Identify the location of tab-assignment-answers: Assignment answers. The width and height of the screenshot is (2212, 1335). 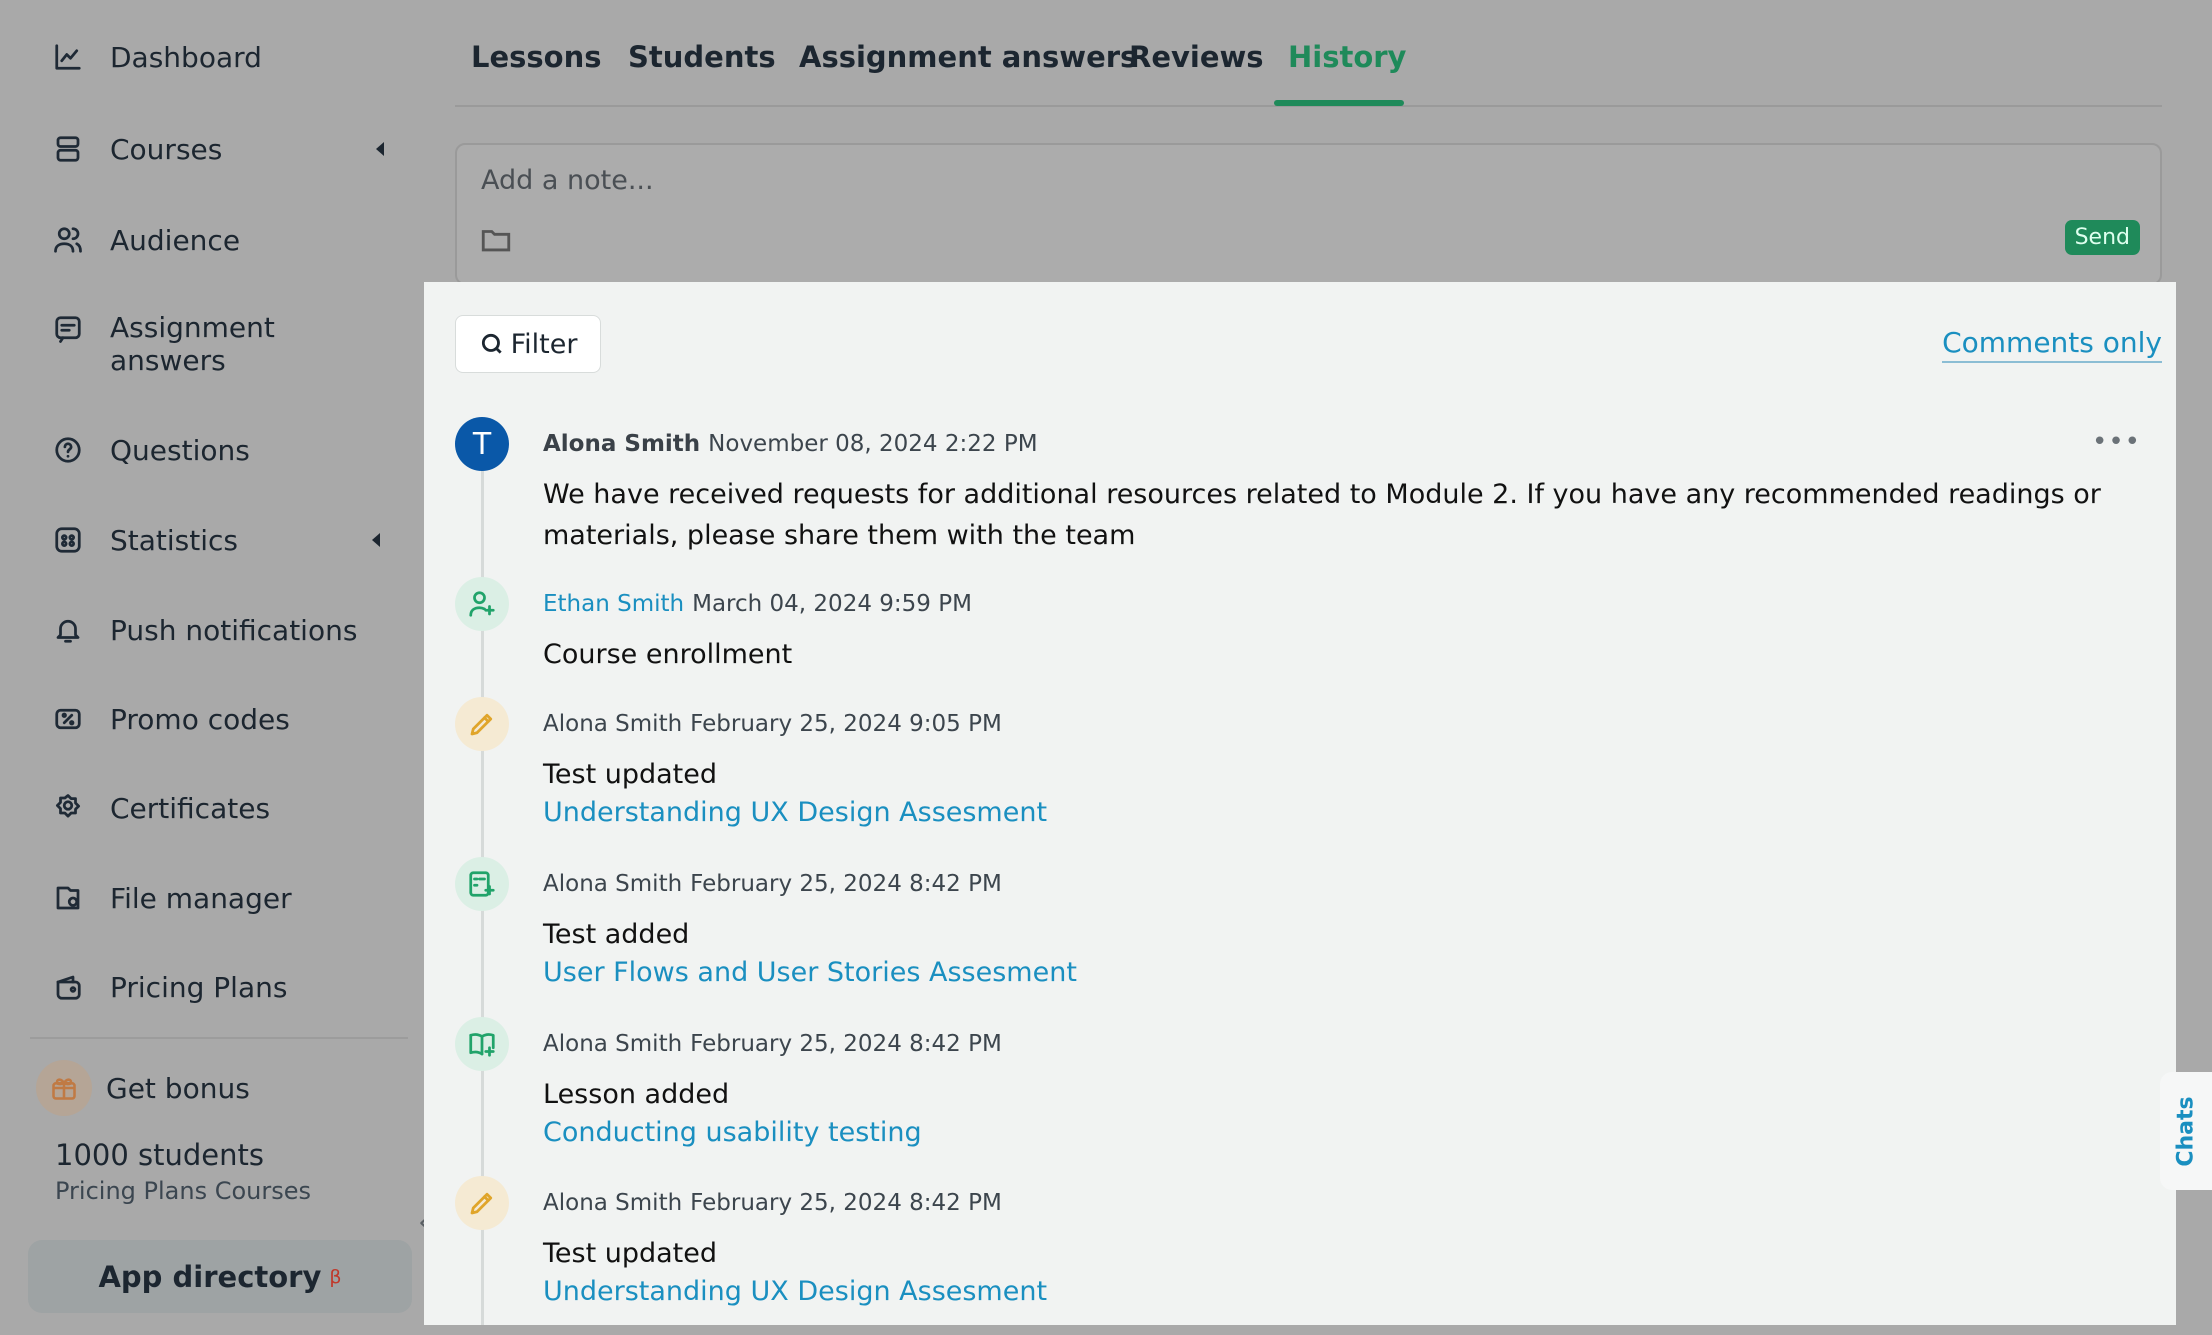
(968, 57).